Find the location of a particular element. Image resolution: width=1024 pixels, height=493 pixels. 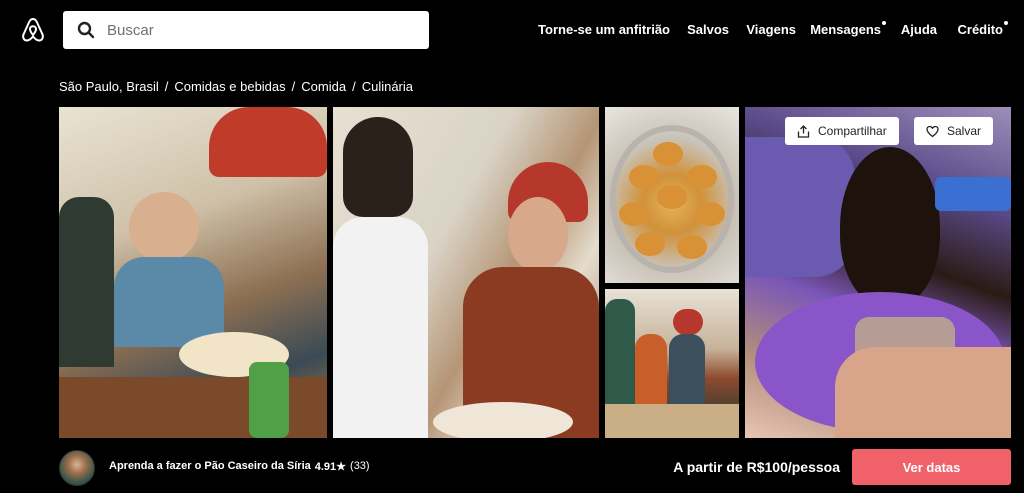

nav-help: Ajuda is located at coordinates (919, 29).